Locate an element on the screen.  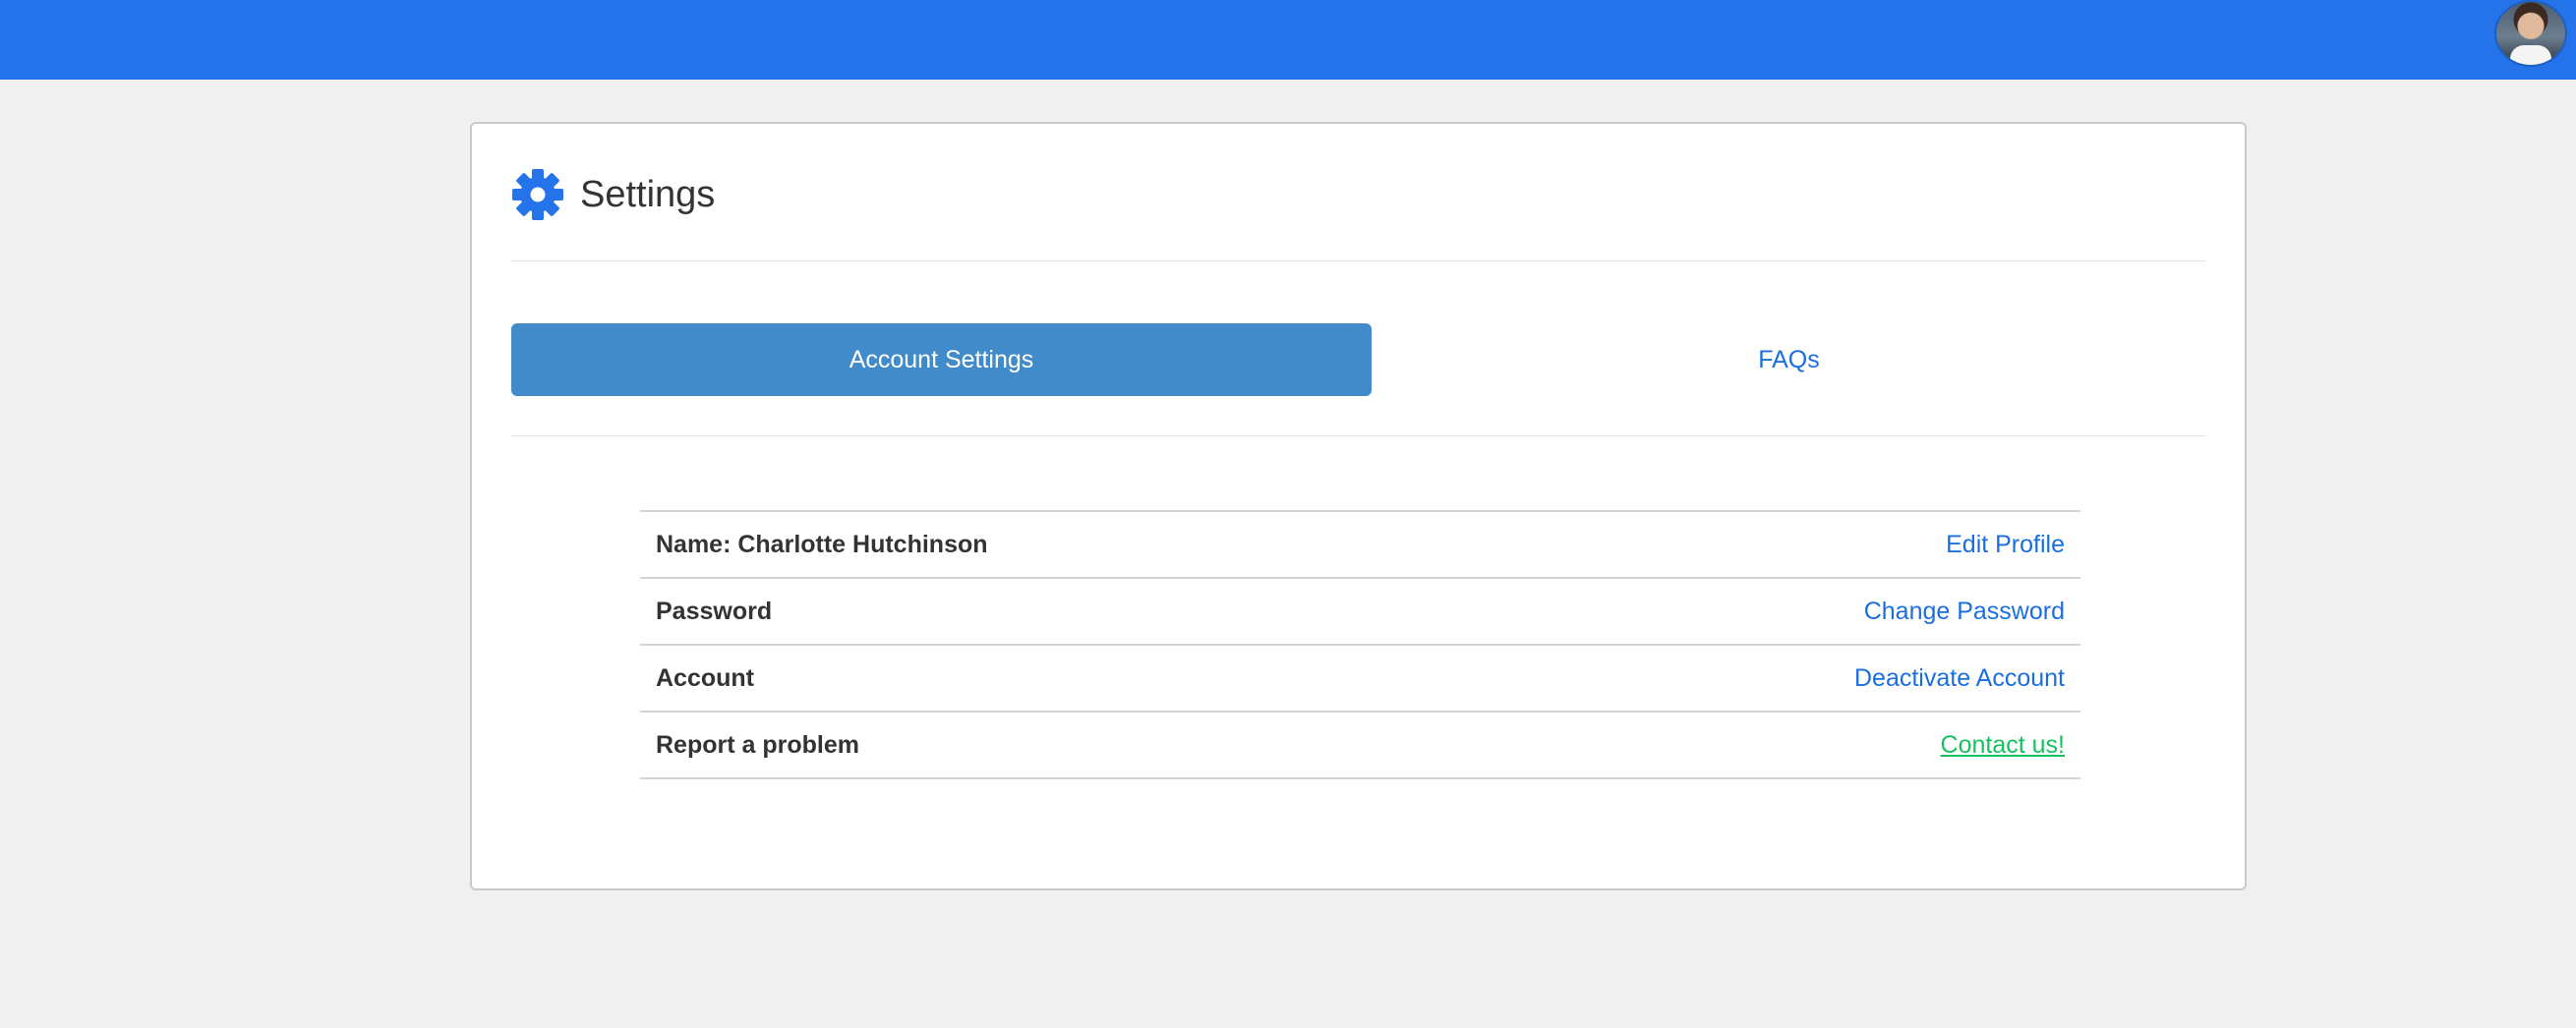
account-label: Account is located at coordinates (705, 677).